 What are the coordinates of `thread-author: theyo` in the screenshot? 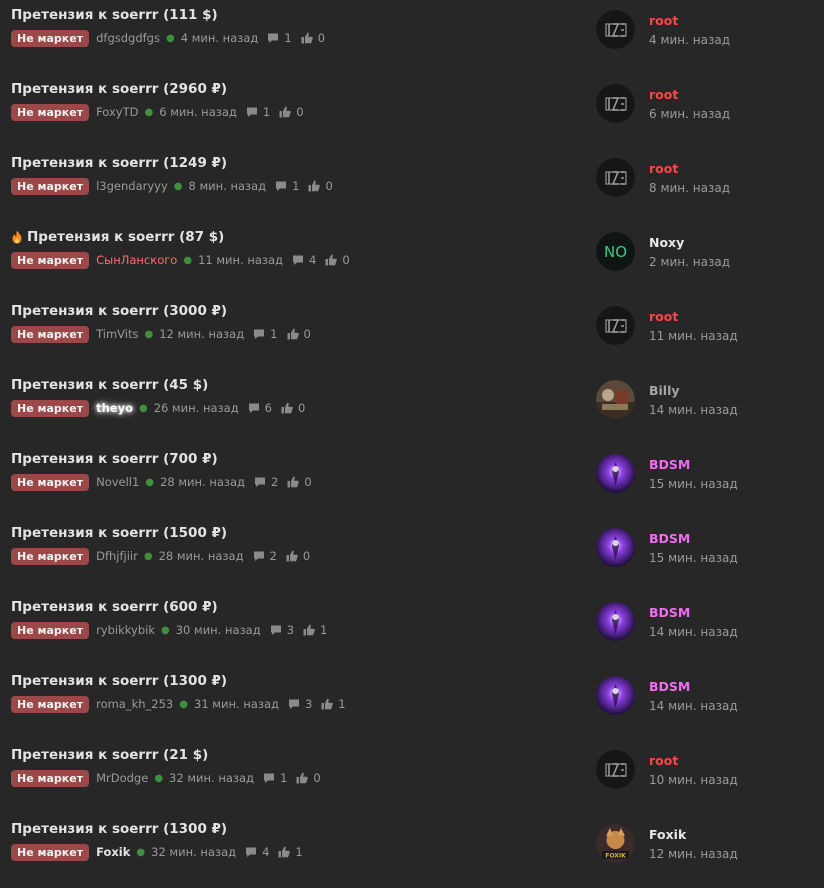 It's located at (114, 408).